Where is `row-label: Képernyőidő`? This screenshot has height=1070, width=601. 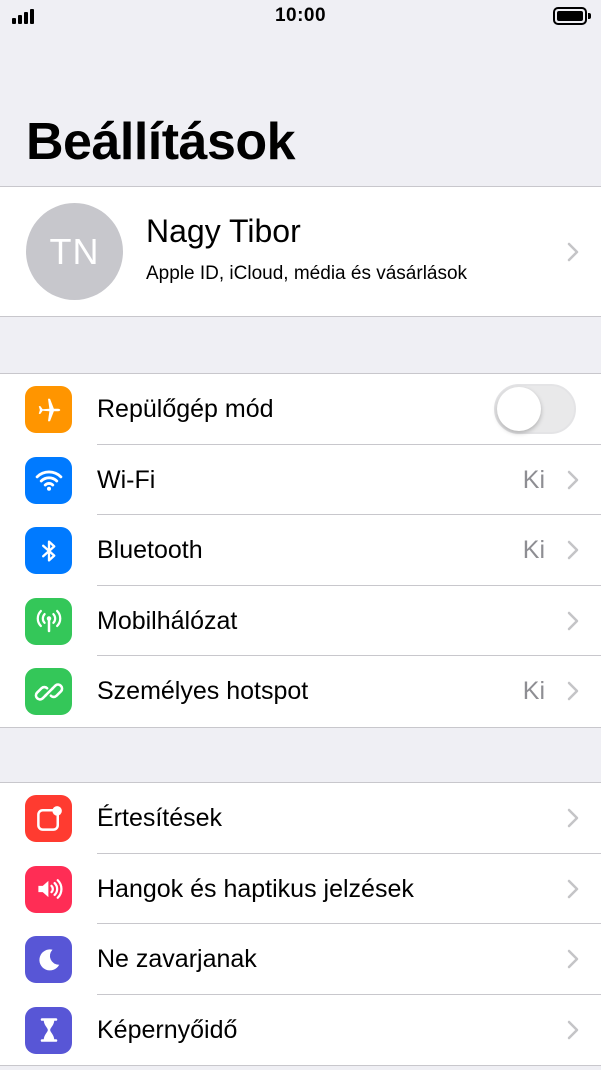
row-label: Képernyőidő is located at coordinates (167, 1029).